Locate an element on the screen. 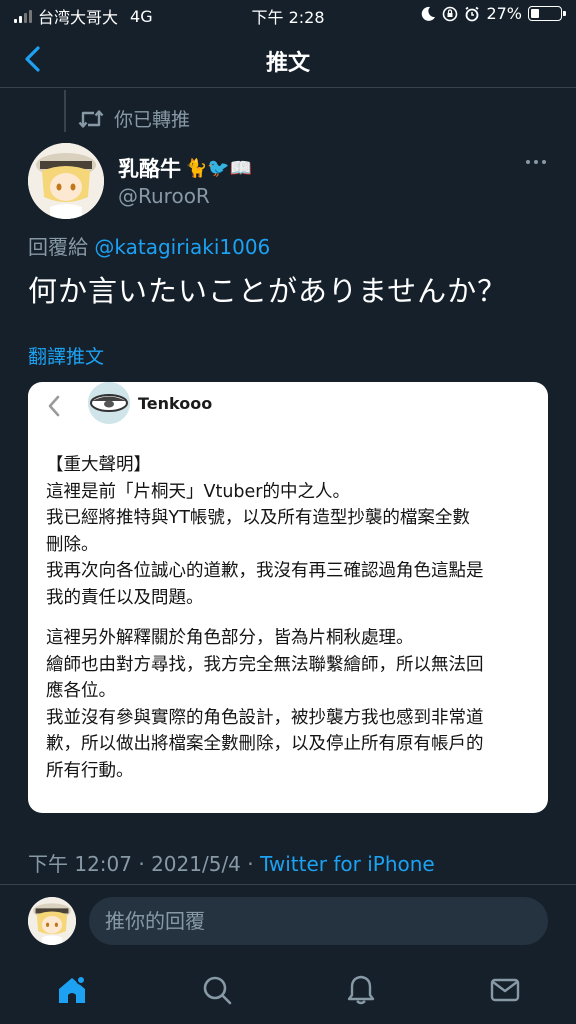 Image resolution: width=576 pixels, height=1024 pixels. translate-link: 翻譯推文 is located at coordinates (66, 355).